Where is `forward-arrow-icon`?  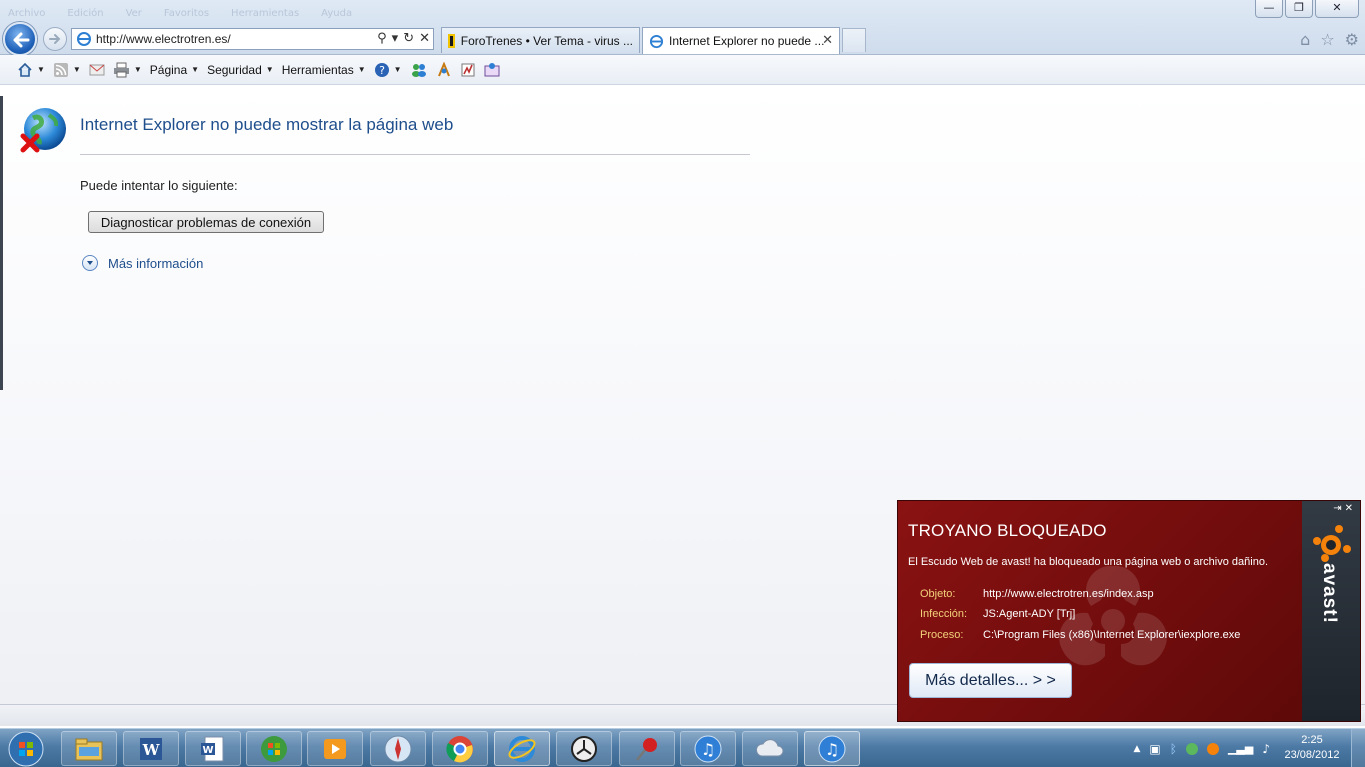 forward-arrow-icon is located at coordinates (55, 39).